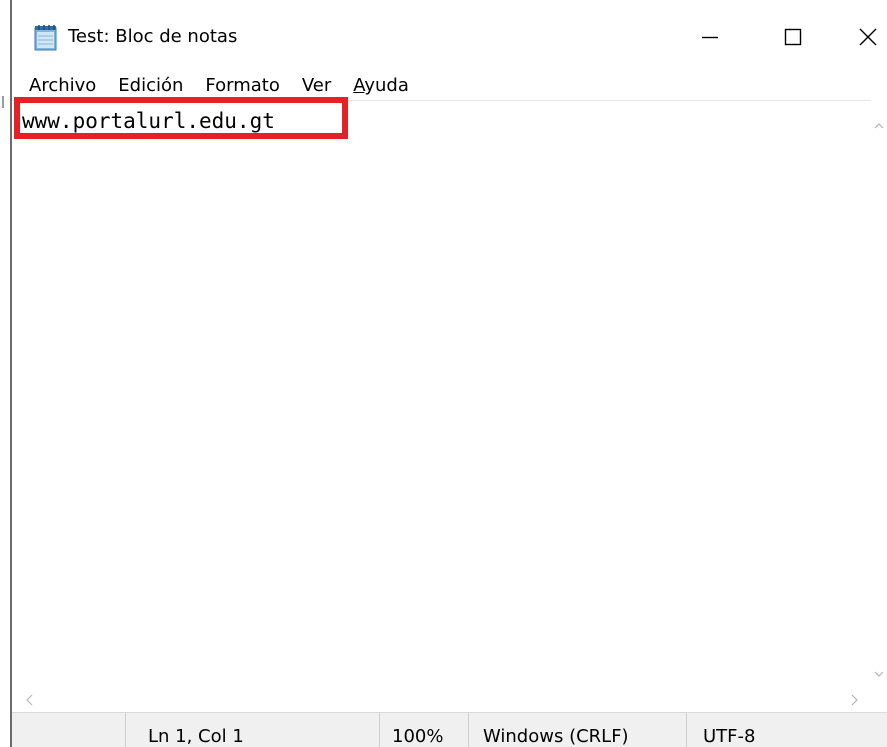  I want to click on close-icon, so click(868, 37).